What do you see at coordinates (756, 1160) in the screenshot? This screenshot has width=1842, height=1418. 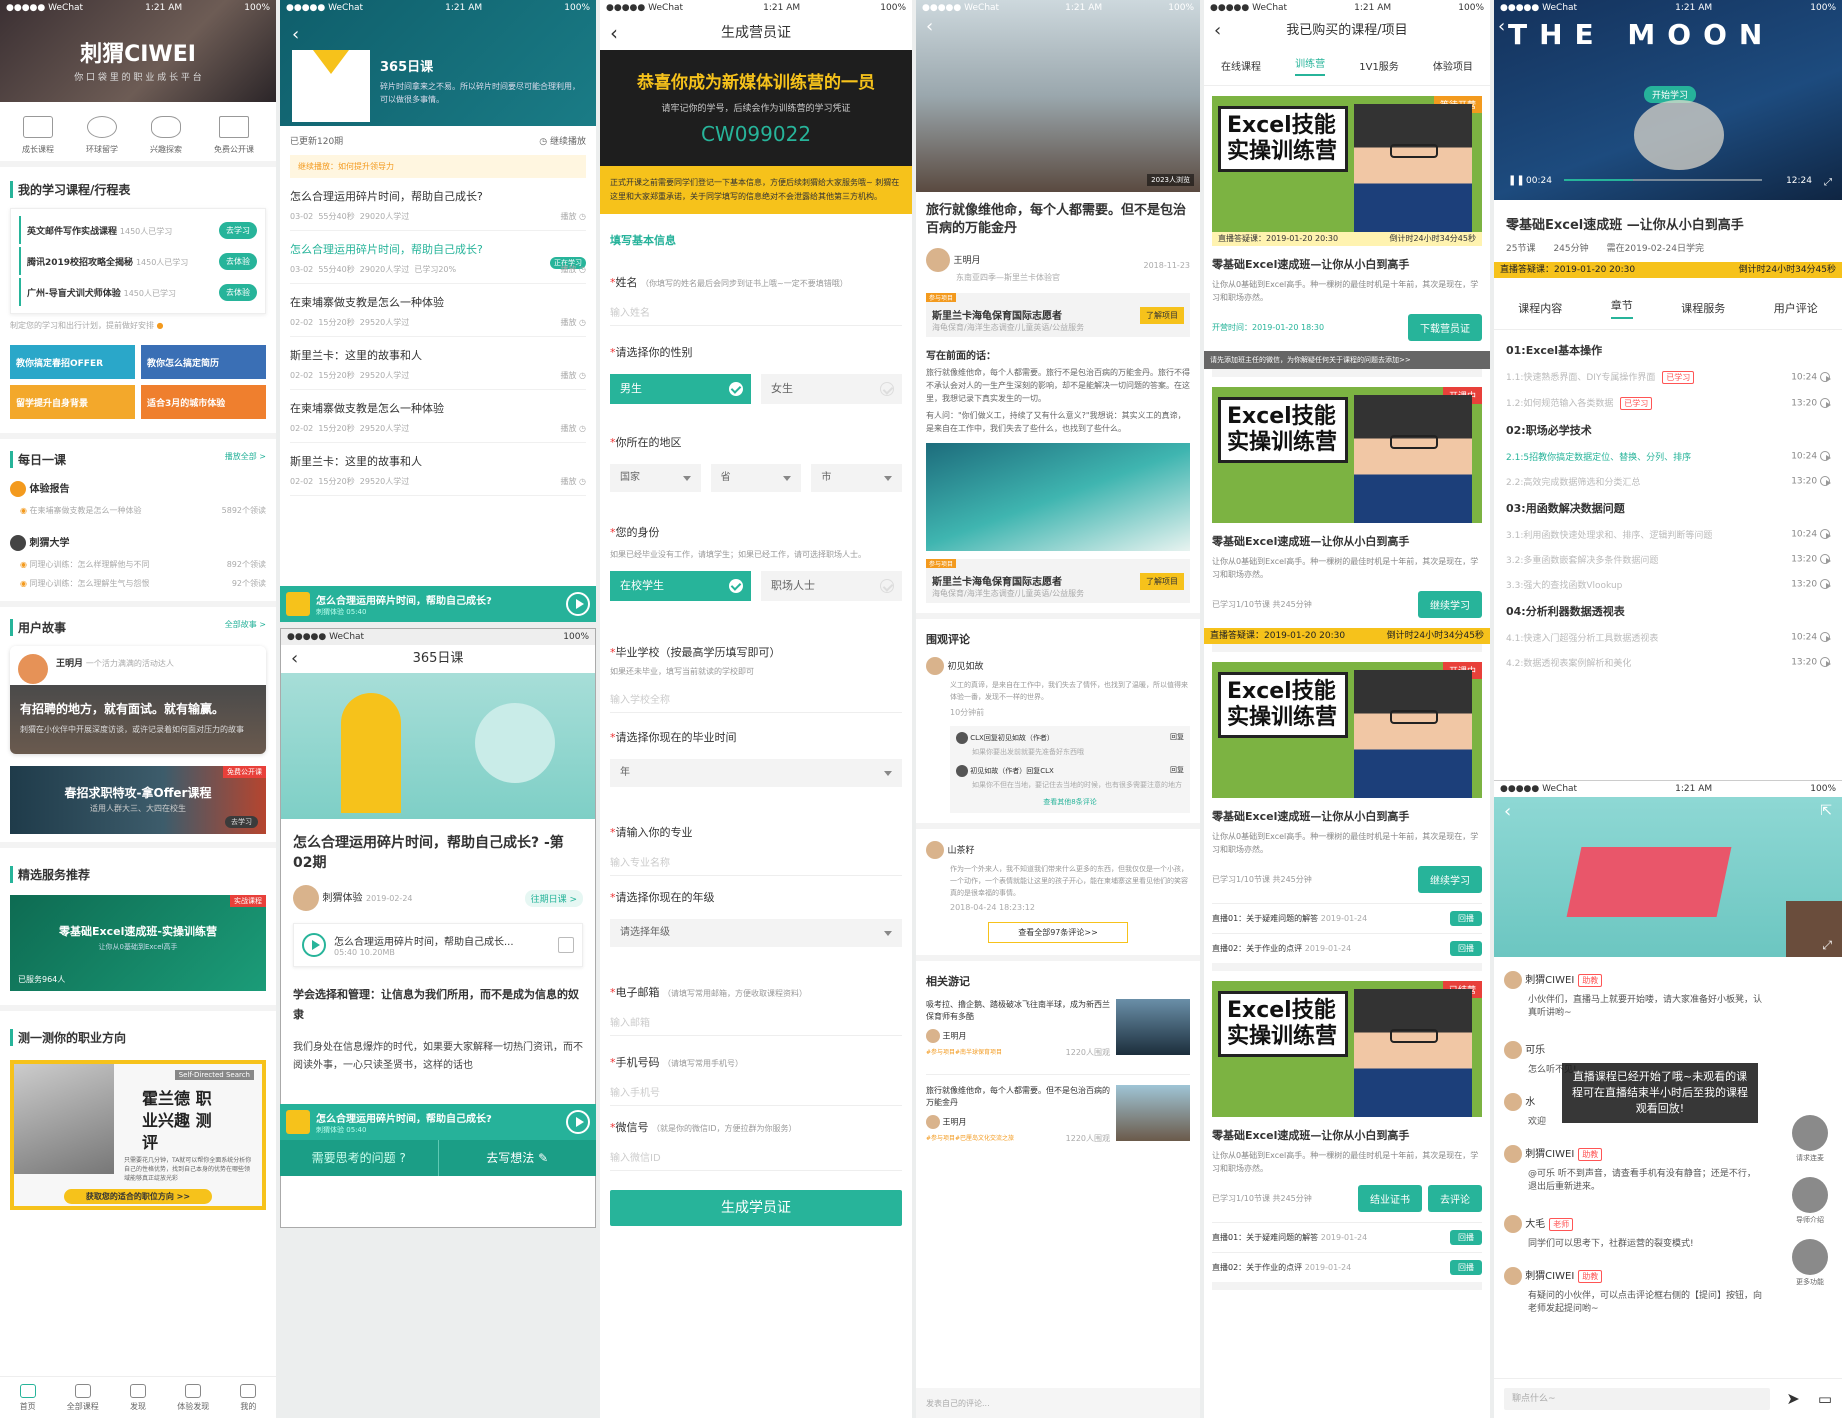 I see `wechat-field: 输入微信ID` at bounding box center [756, 1160].